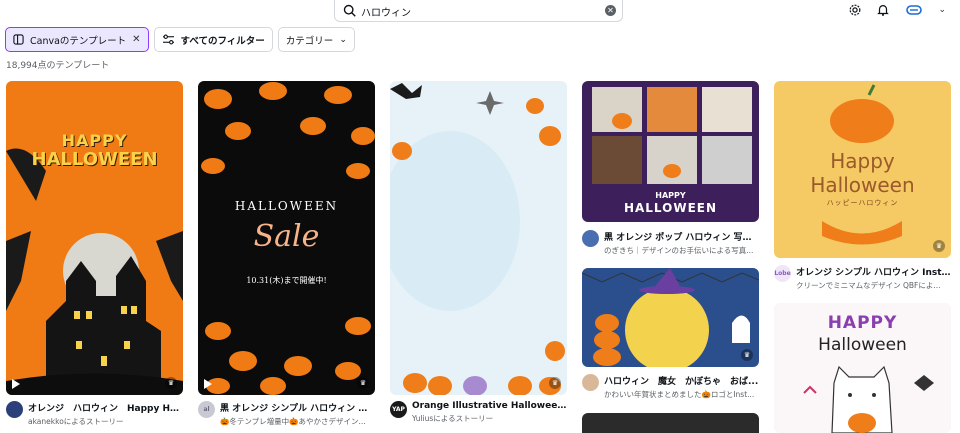 The height and width of the screenshot is (433, 960). What do you see at coordinates (105, 421) in the screenshot?
I see `card-author: akanekkoによるストーリー` at bounding box center [105, 421].